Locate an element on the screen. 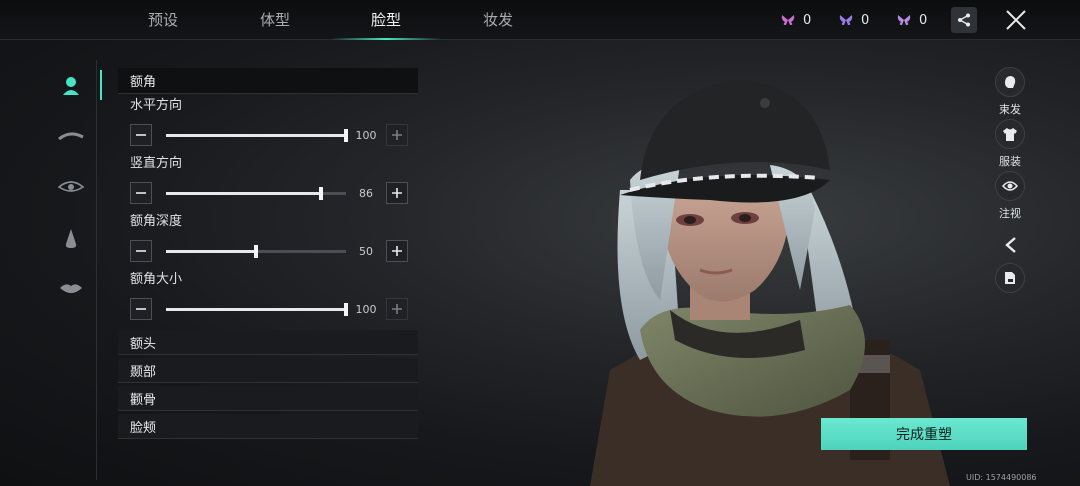  top-bar: 预设 体型 脸型 妆发 0 0 0 is located at coordinates (540, 20).